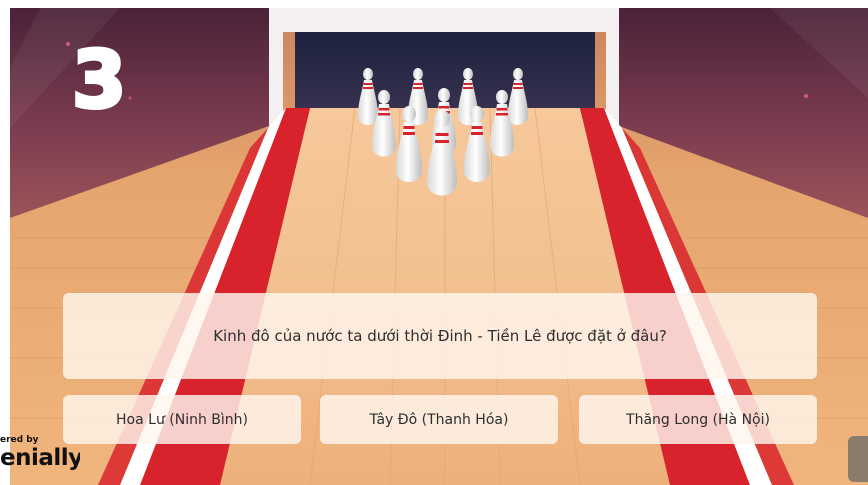  Describe the element at coordinates (439, 419) in the screenshot. I see `answer-option-b: Tây Đô (Thanh Hóa)` at that location.